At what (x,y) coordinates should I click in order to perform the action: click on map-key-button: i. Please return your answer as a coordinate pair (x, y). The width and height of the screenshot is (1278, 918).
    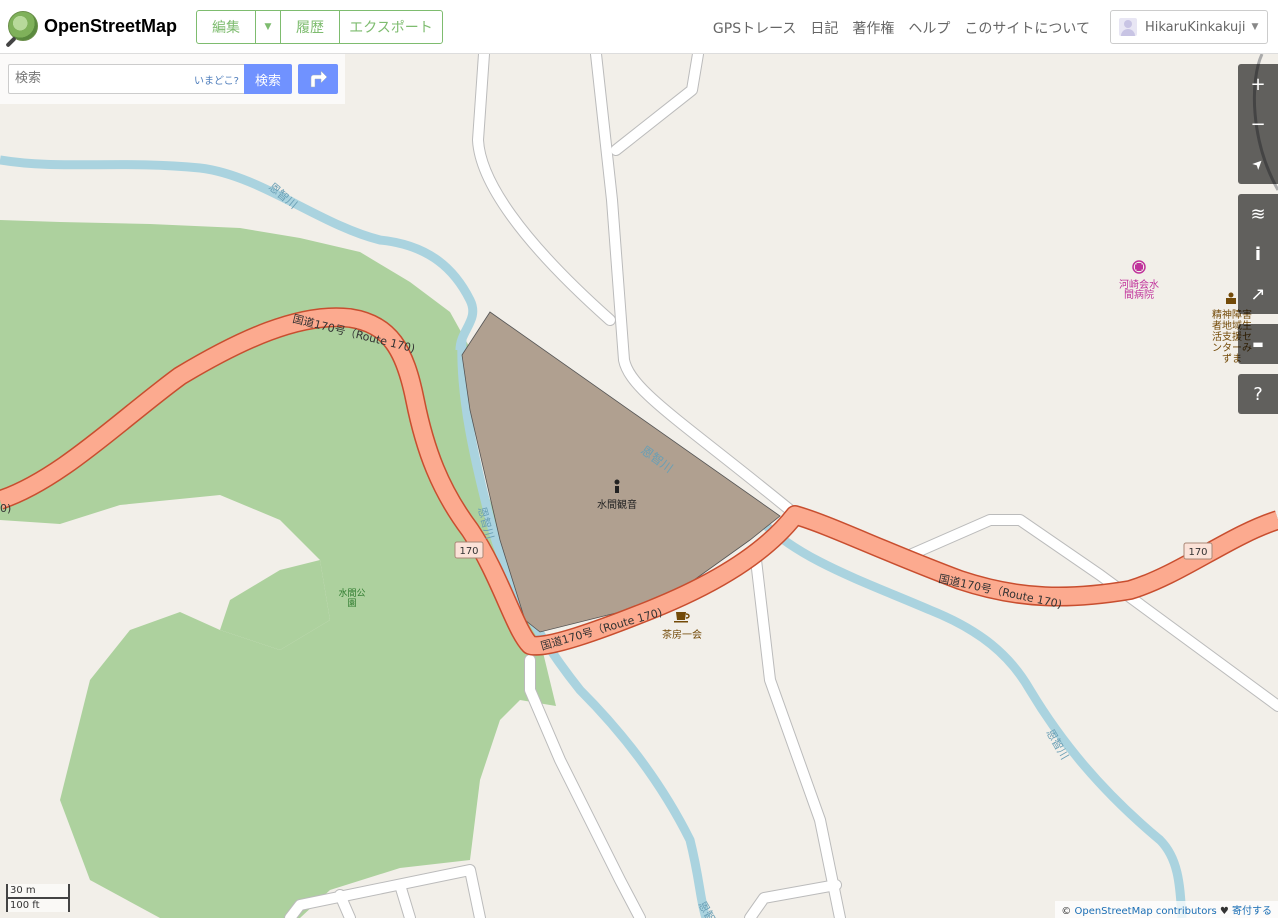
    Looking at the image, I should click on (1258, 254).